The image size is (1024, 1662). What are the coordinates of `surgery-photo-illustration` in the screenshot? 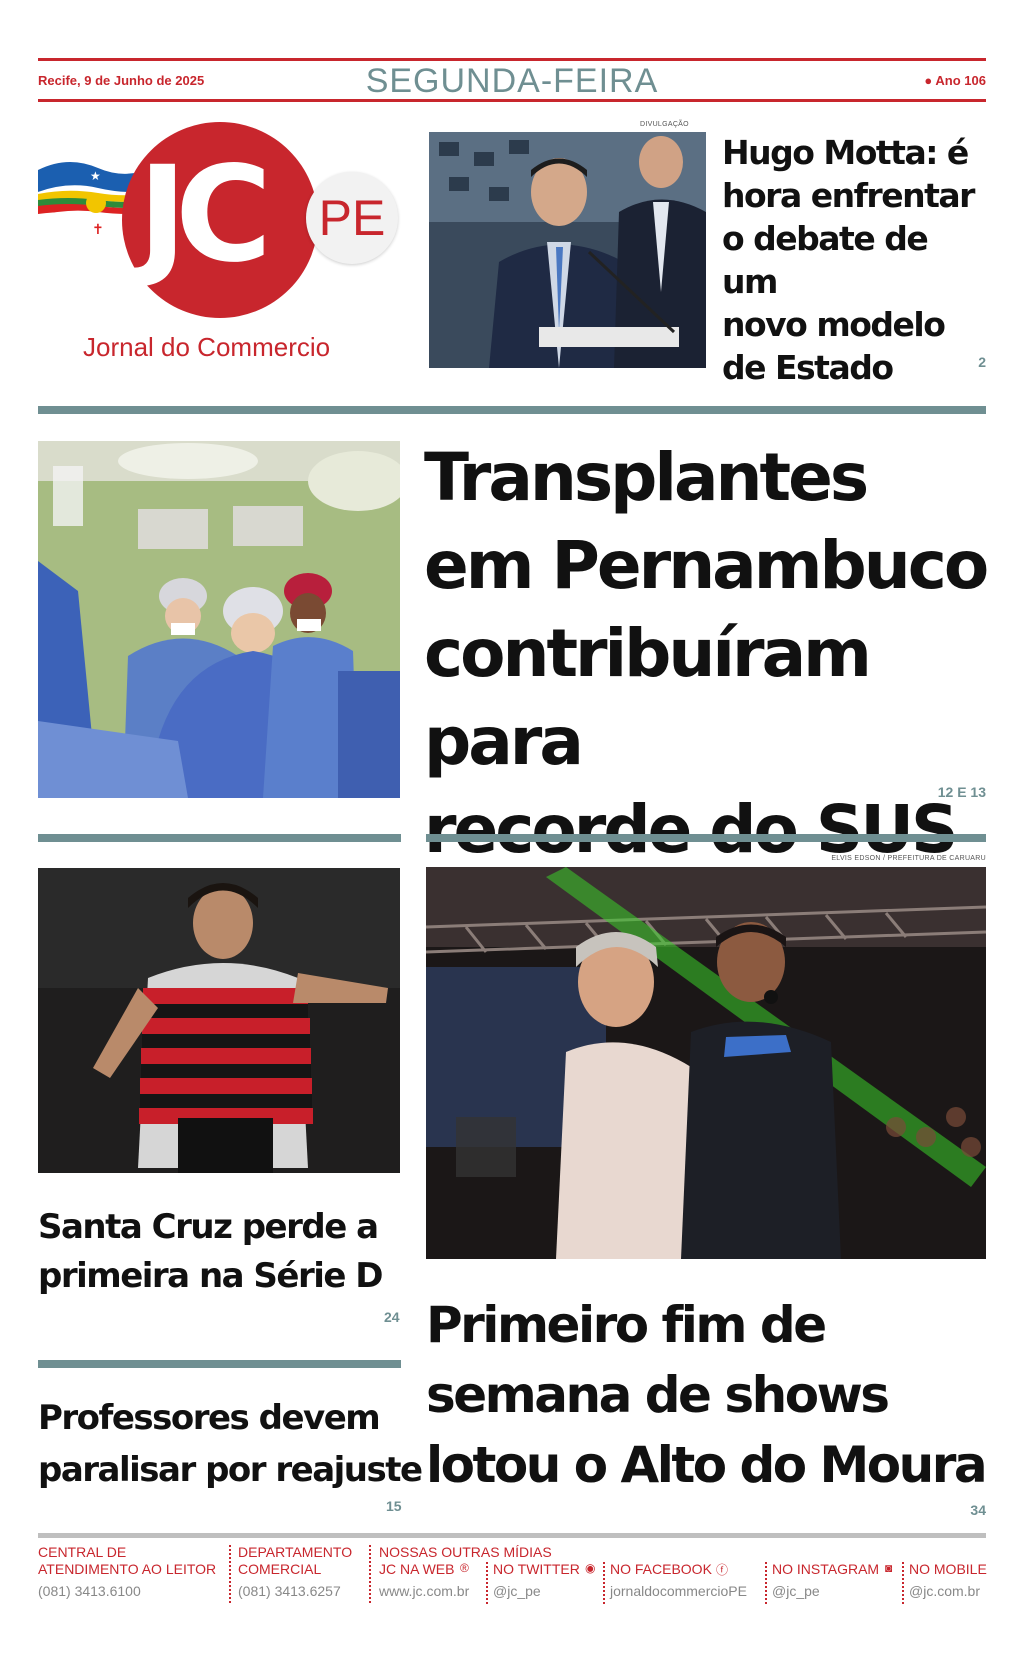 It's located at (219, 619).